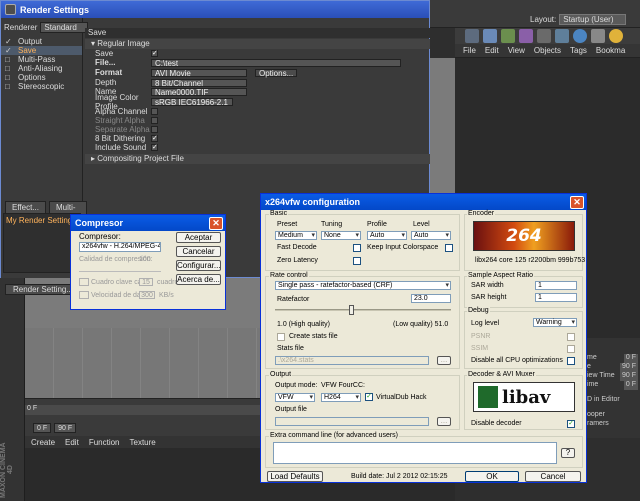 The image size is (640, 501). I want to click on menu-objects: Objects, so click(547, 50).